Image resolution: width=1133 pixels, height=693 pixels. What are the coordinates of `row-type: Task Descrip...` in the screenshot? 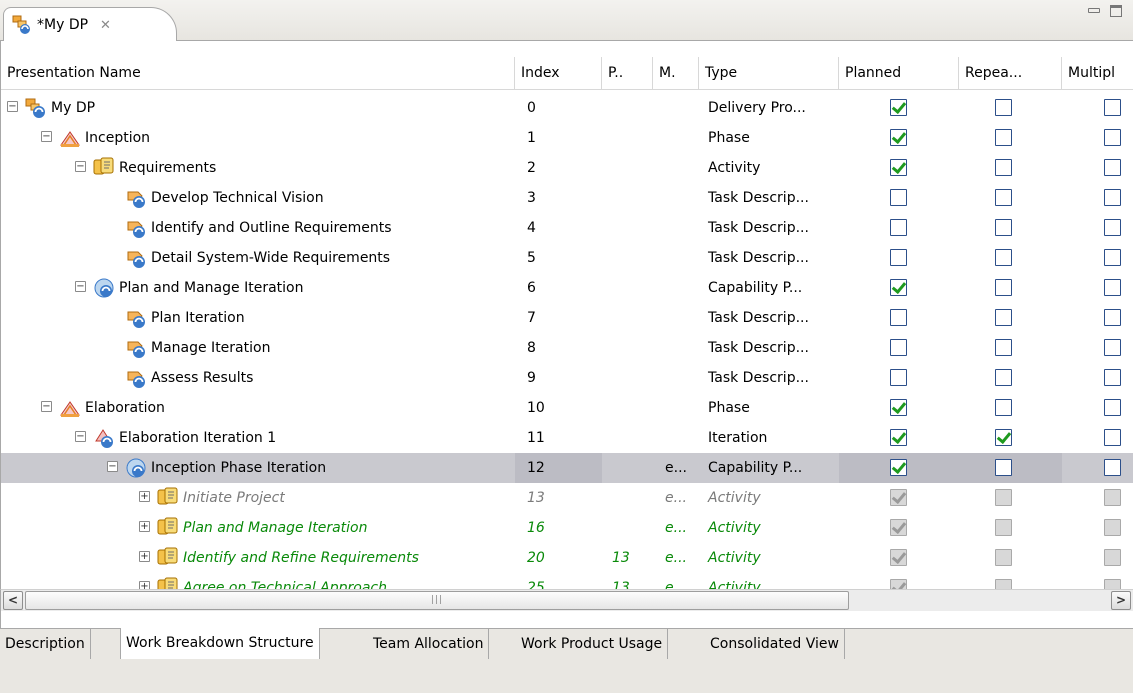 It's located at (758, 198).